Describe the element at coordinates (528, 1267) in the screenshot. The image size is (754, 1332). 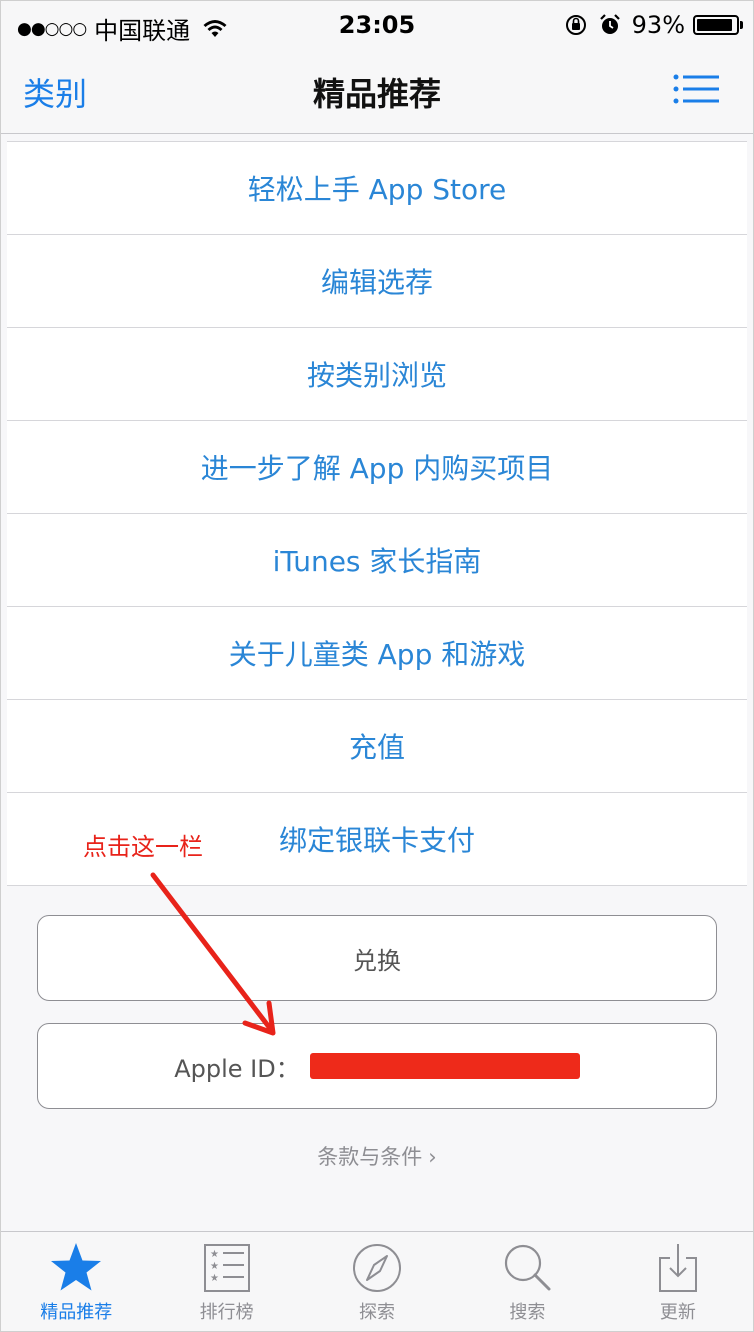
I see `search-icon` at that location.